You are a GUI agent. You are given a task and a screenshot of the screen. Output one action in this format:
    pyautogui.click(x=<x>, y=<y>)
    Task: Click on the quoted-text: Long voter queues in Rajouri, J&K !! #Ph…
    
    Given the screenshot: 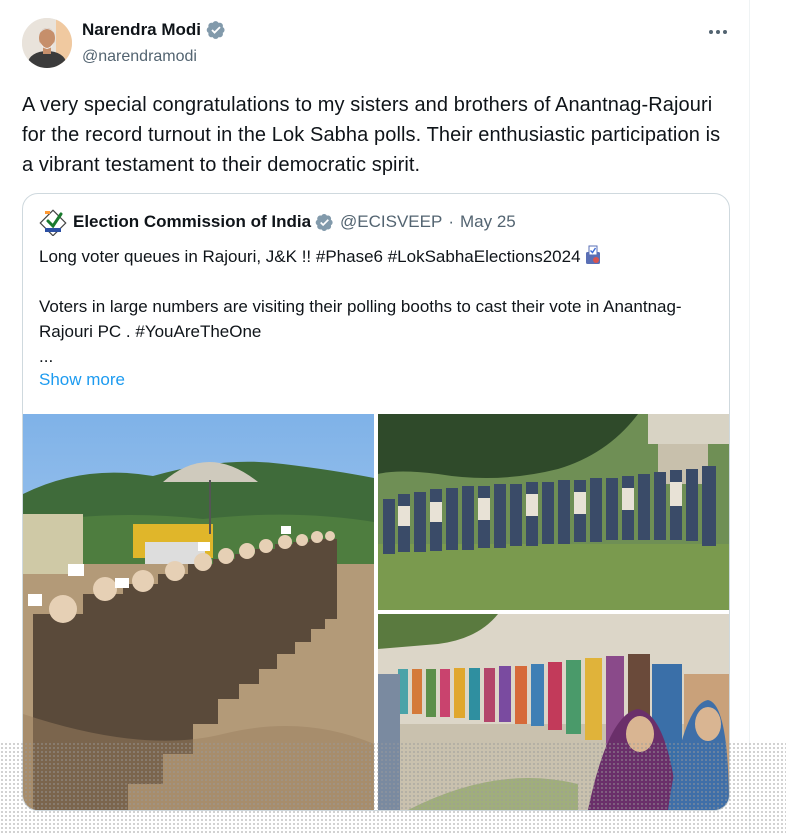 What is the action you would take?
    pyautogui.click(x=374, y=306)
    